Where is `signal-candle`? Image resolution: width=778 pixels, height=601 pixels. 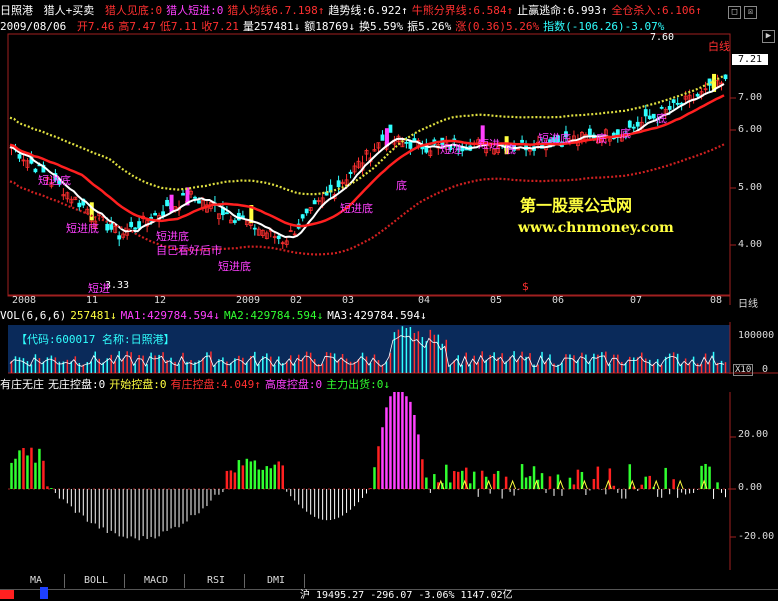
signal-candle is located at coordinates (171, 203).